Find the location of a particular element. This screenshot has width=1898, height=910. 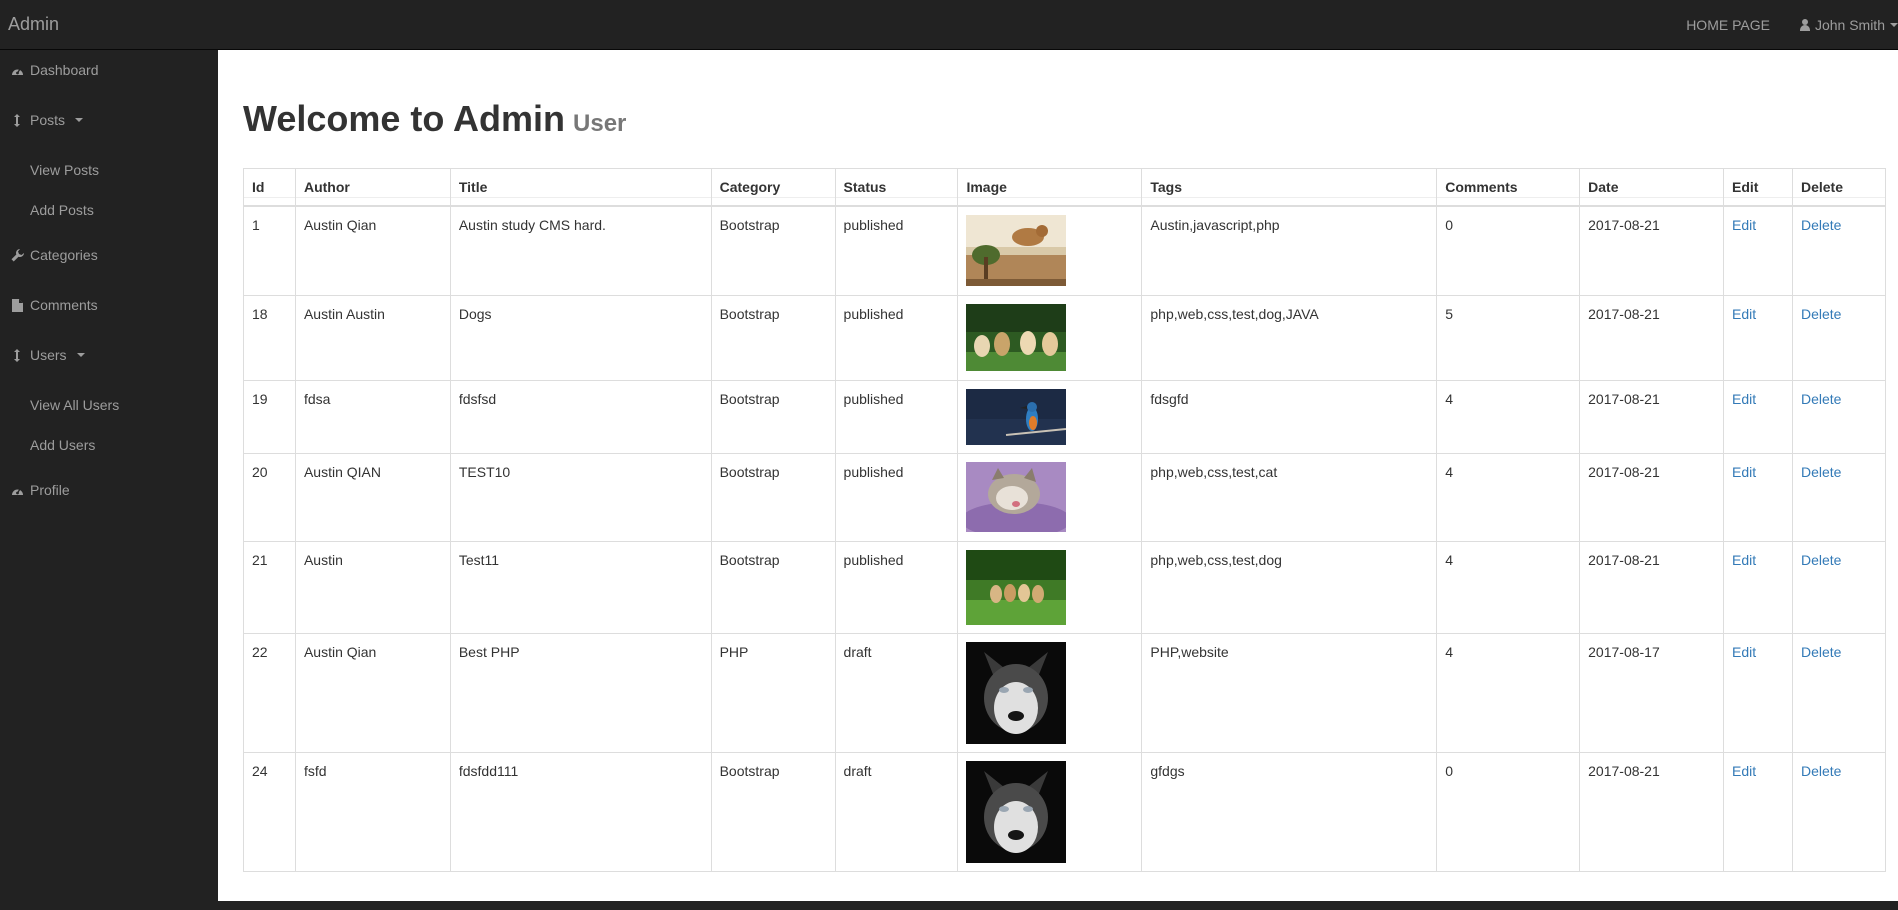

cell-title: Best PHP is located at coordinates (580, 692).